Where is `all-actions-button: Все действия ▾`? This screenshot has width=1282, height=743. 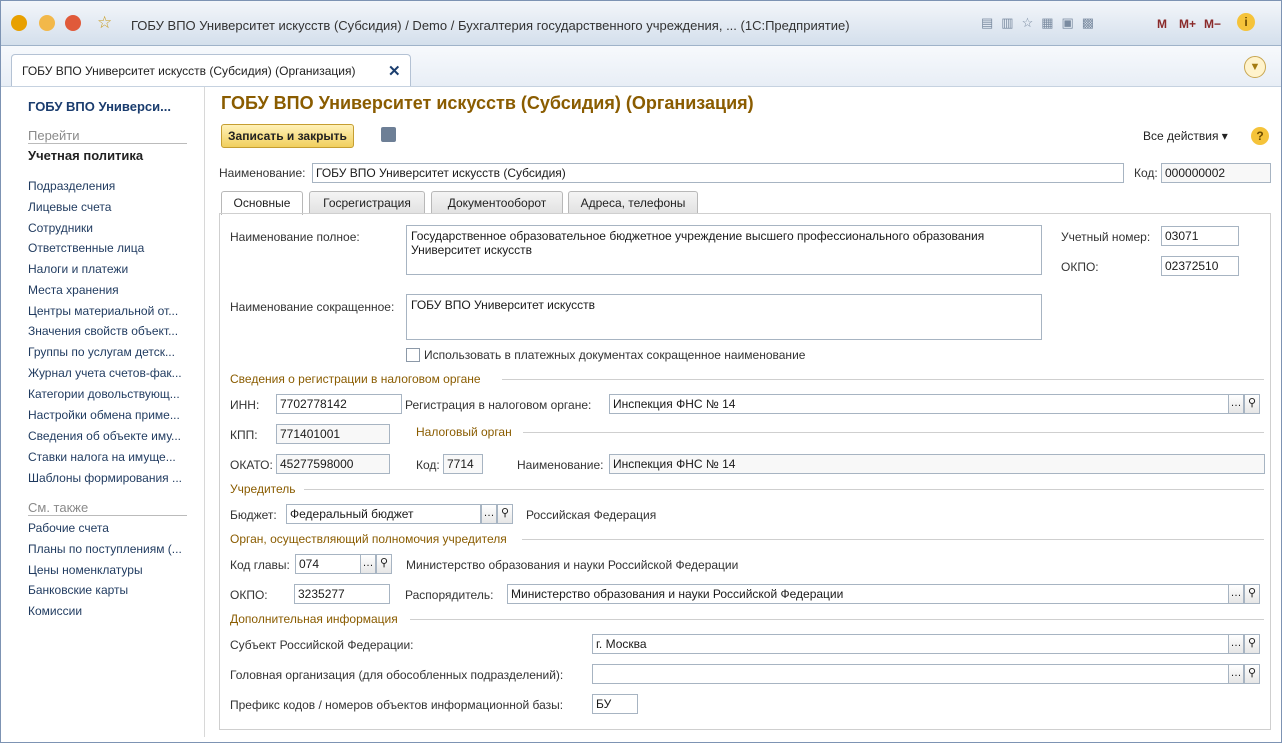
all-actions-button: Все действия ▾ is located at coordinates (1185, 136).